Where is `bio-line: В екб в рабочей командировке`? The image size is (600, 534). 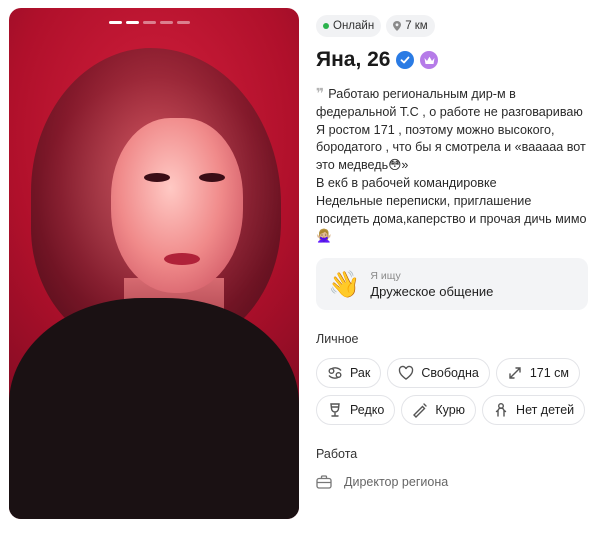
bio-line: В екб в рабочей командировке is located at coordinates (406, 182).